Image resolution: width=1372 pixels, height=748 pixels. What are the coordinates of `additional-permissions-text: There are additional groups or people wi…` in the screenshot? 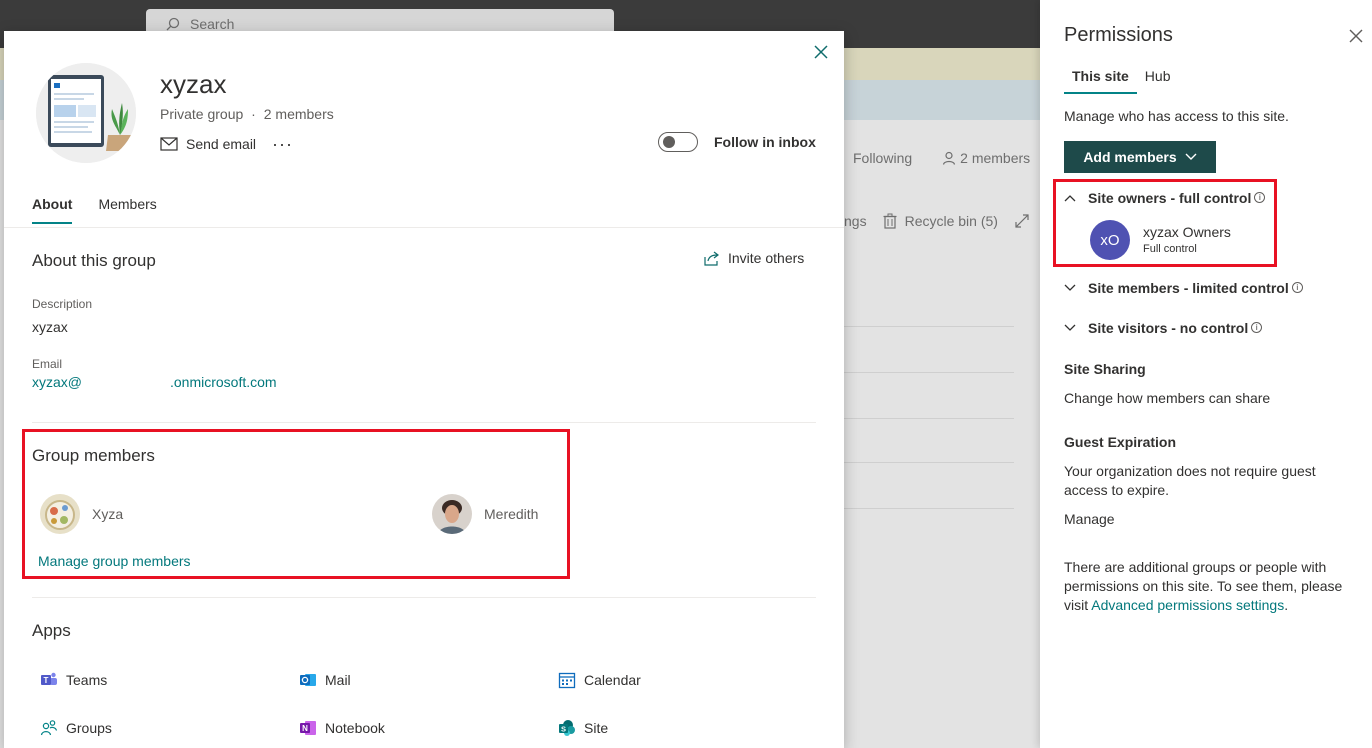 It's located at (1203, 586).